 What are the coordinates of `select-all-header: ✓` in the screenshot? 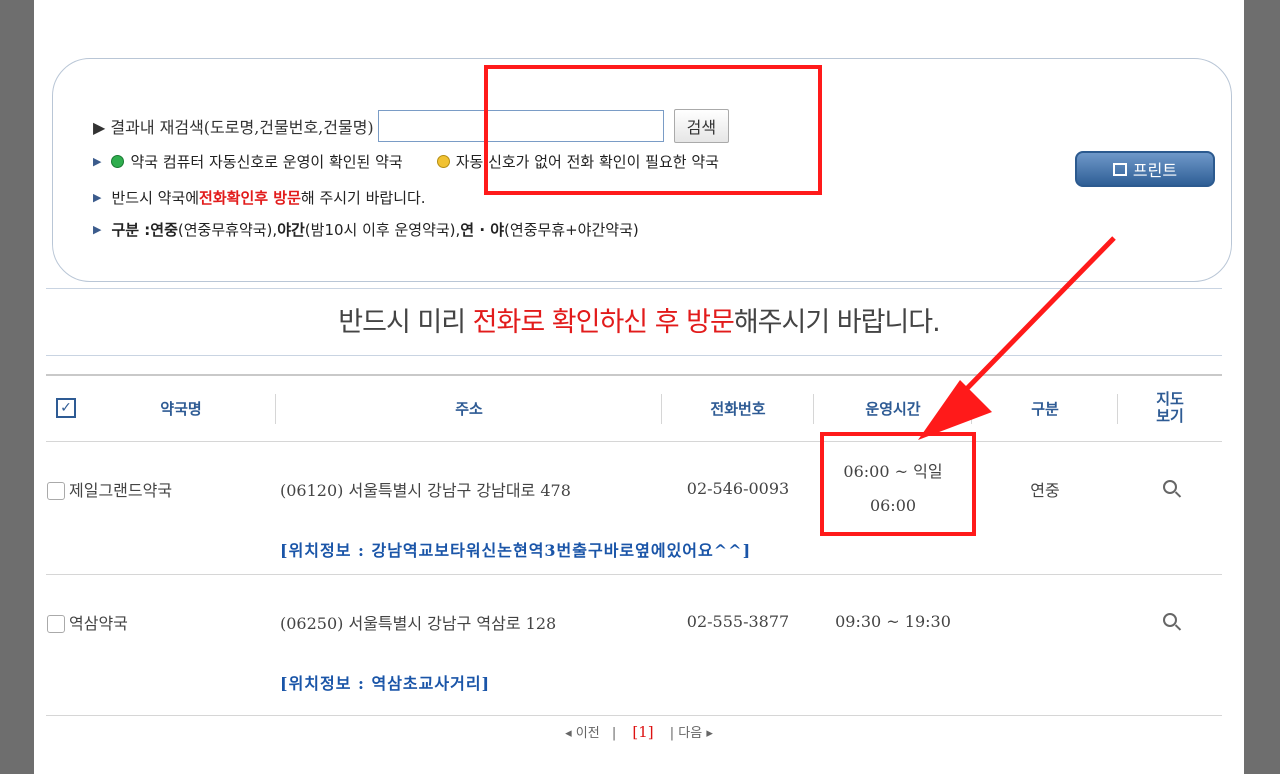 It's located at (66, 408).